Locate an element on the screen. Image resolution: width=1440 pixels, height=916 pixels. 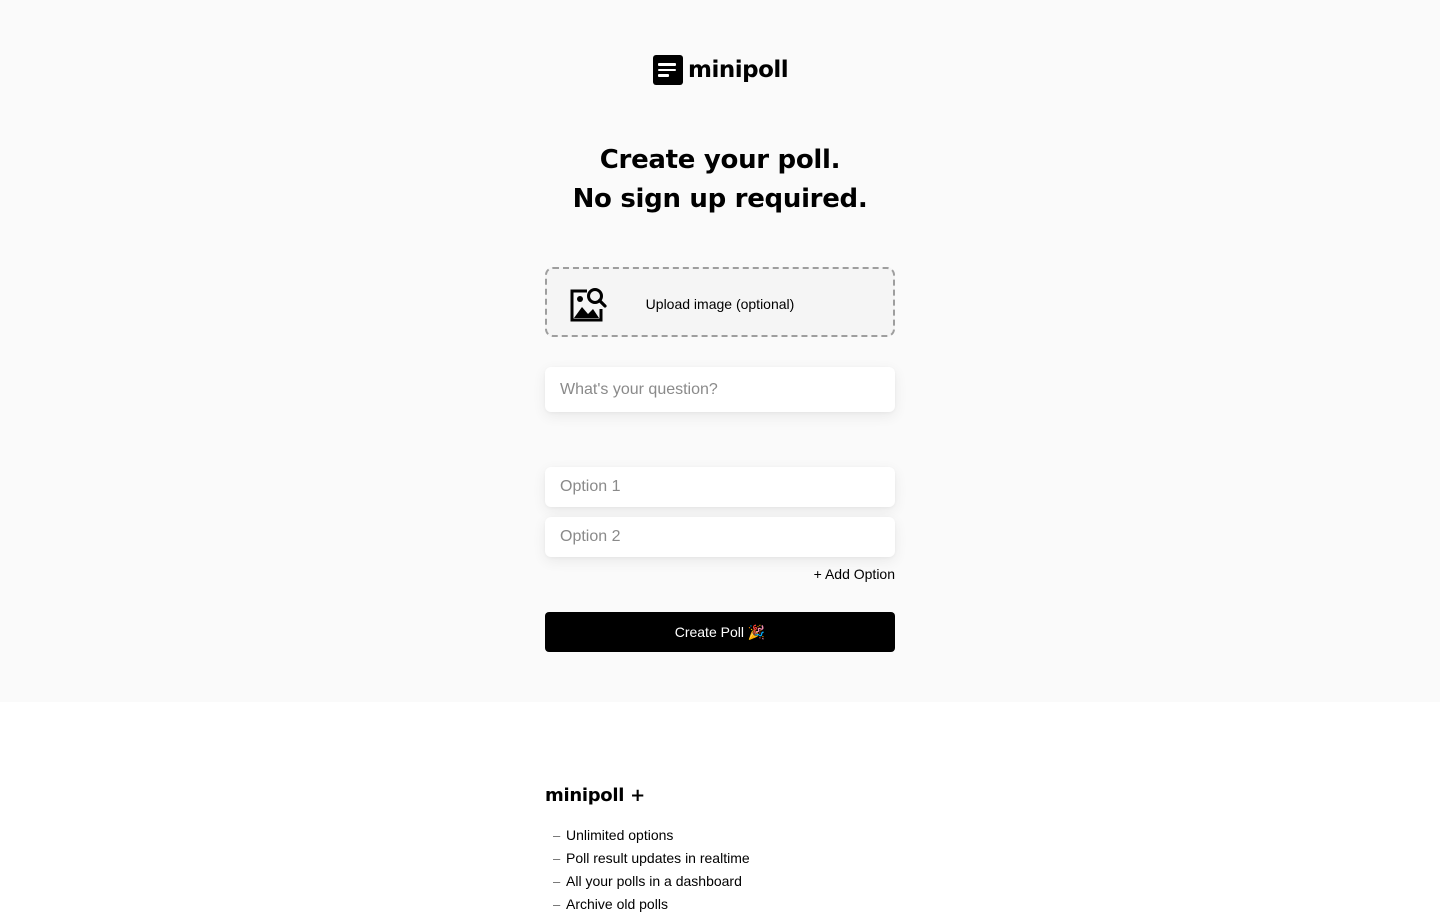
upload-image-label: Upload image (optional) is located at coordinates (720, 304).